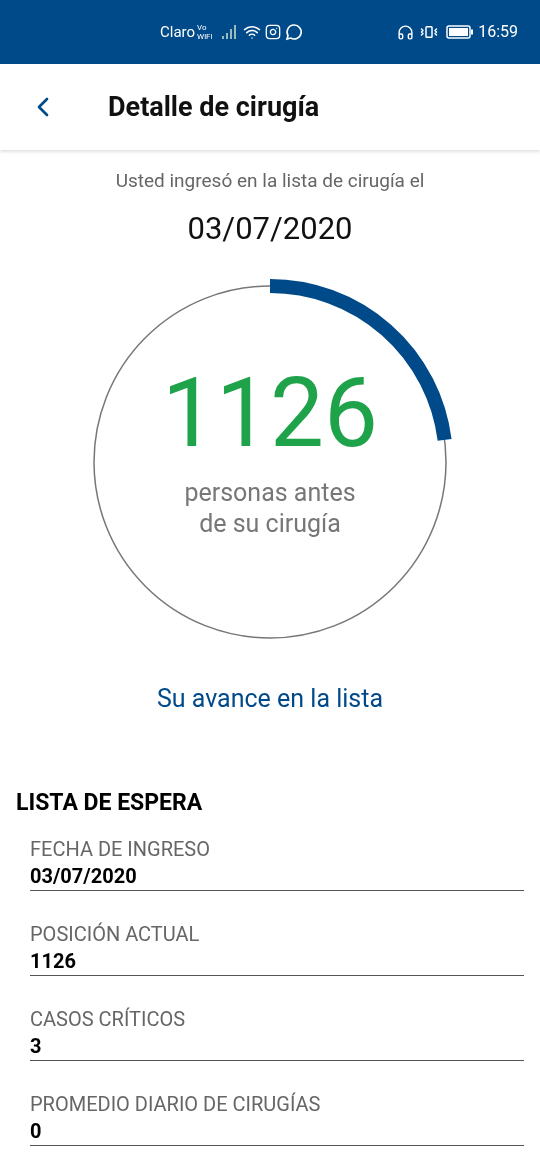  What do you see at coordinates (270, 181) in the screenshot?
I see `intro-text: Usted ingresó en la lista de cirugía el` at bounding box center [270, 181].